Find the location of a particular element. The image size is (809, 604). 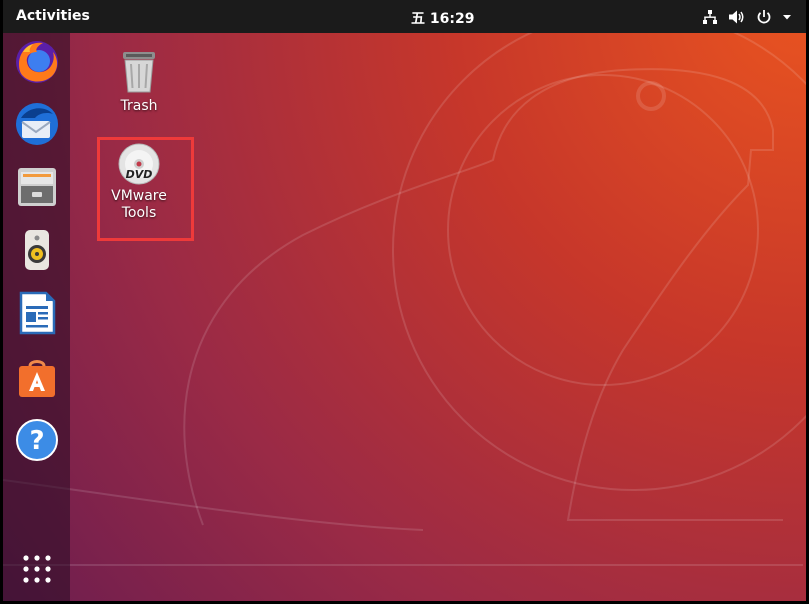

power-icon is located at coordinates (764, 17).